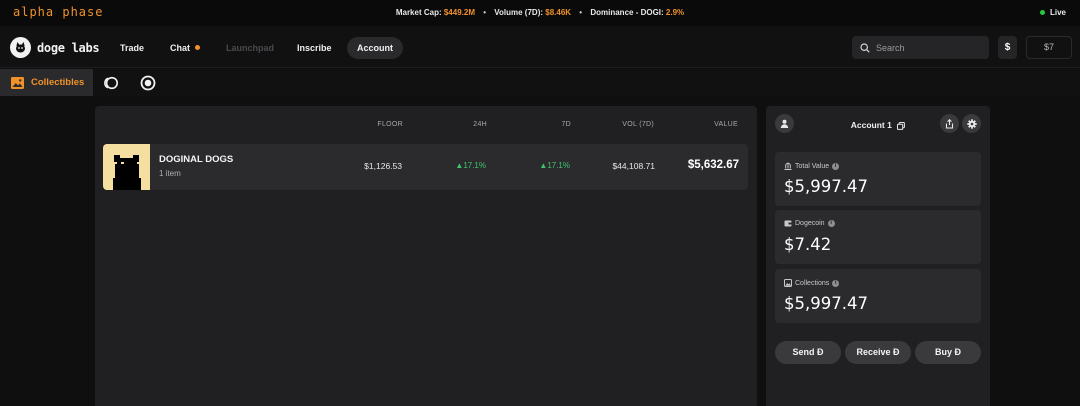 The image size is (1080, 406). I want to click on live-indicator: Live, so click(1052, 12).